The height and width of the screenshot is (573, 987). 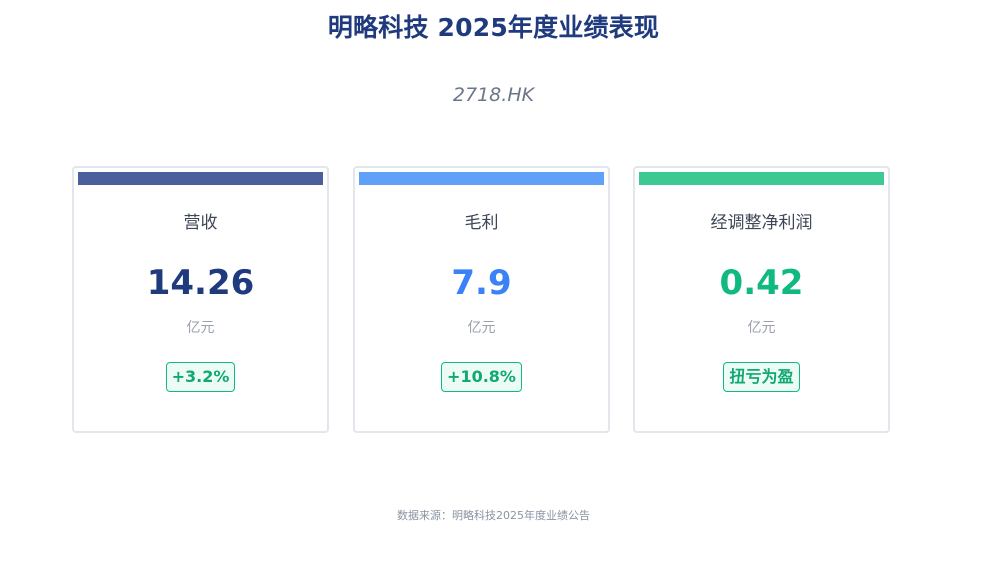 I want to click on metric-label: 毛利, so click(x=481, y=223).